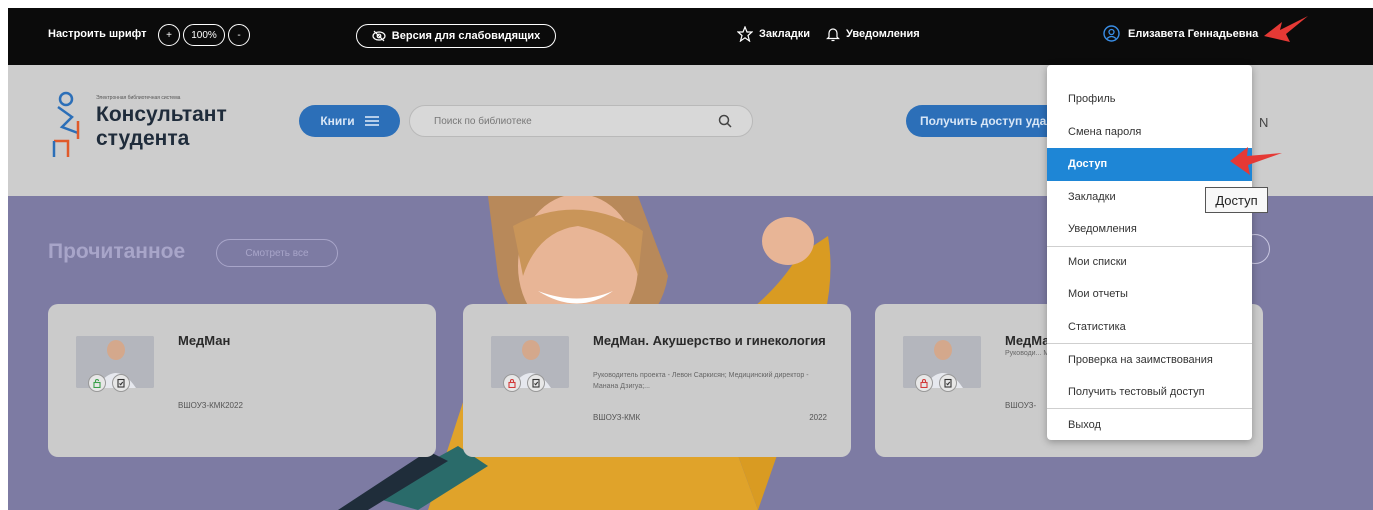 Image resolution: width=1373 pixels, height=510 pixels. Describe the element at coordinates (725, 123) in the screenshot. I see `search-icon` at that location.